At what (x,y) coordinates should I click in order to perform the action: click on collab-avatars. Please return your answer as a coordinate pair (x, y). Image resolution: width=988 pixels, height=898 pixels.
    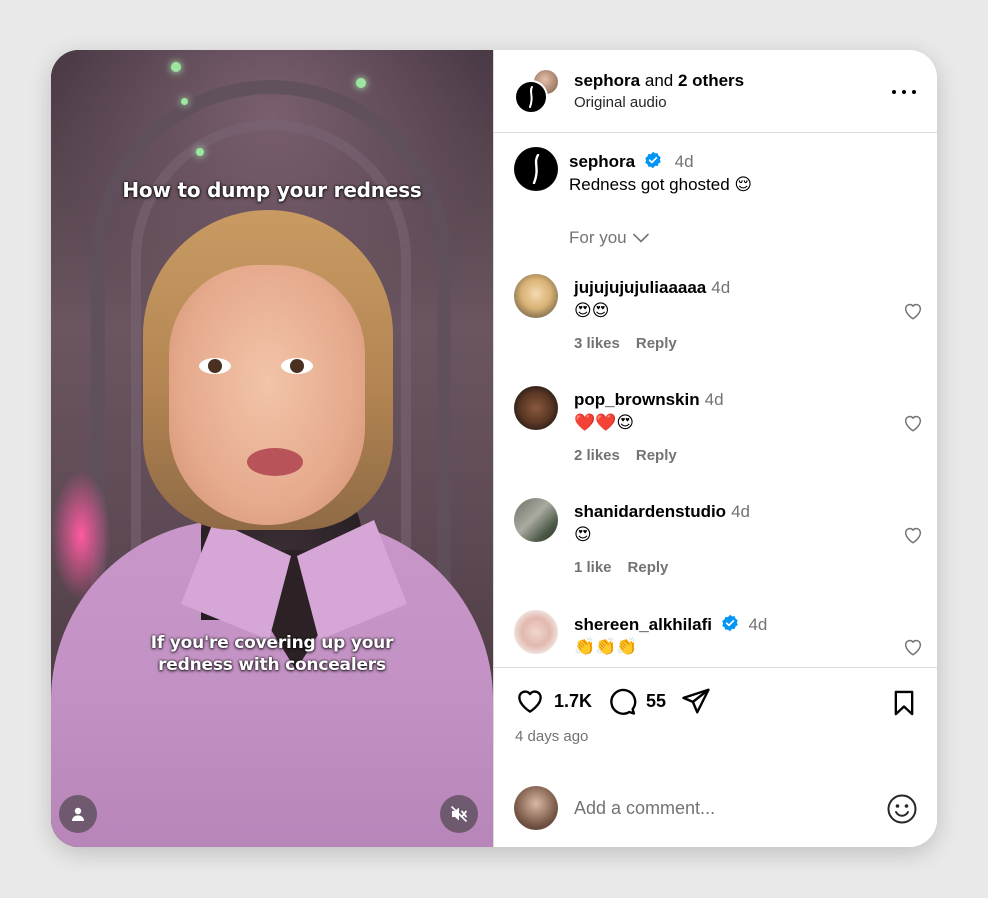
    Looking at the image, I should click on (537, 91).